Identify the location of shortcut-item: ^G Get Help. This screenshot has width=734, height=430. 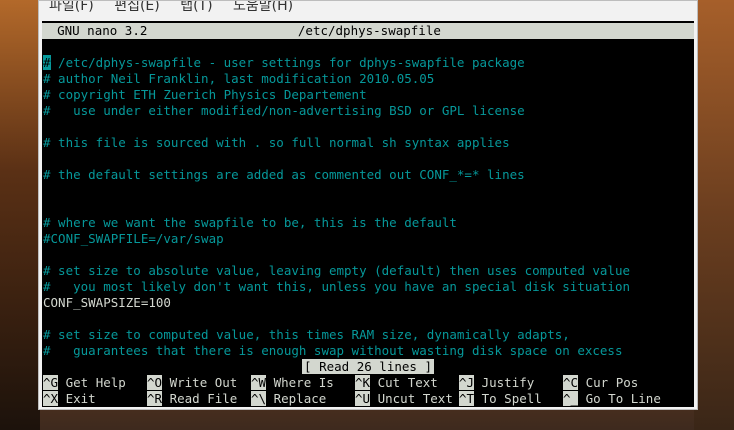
(95, 383).